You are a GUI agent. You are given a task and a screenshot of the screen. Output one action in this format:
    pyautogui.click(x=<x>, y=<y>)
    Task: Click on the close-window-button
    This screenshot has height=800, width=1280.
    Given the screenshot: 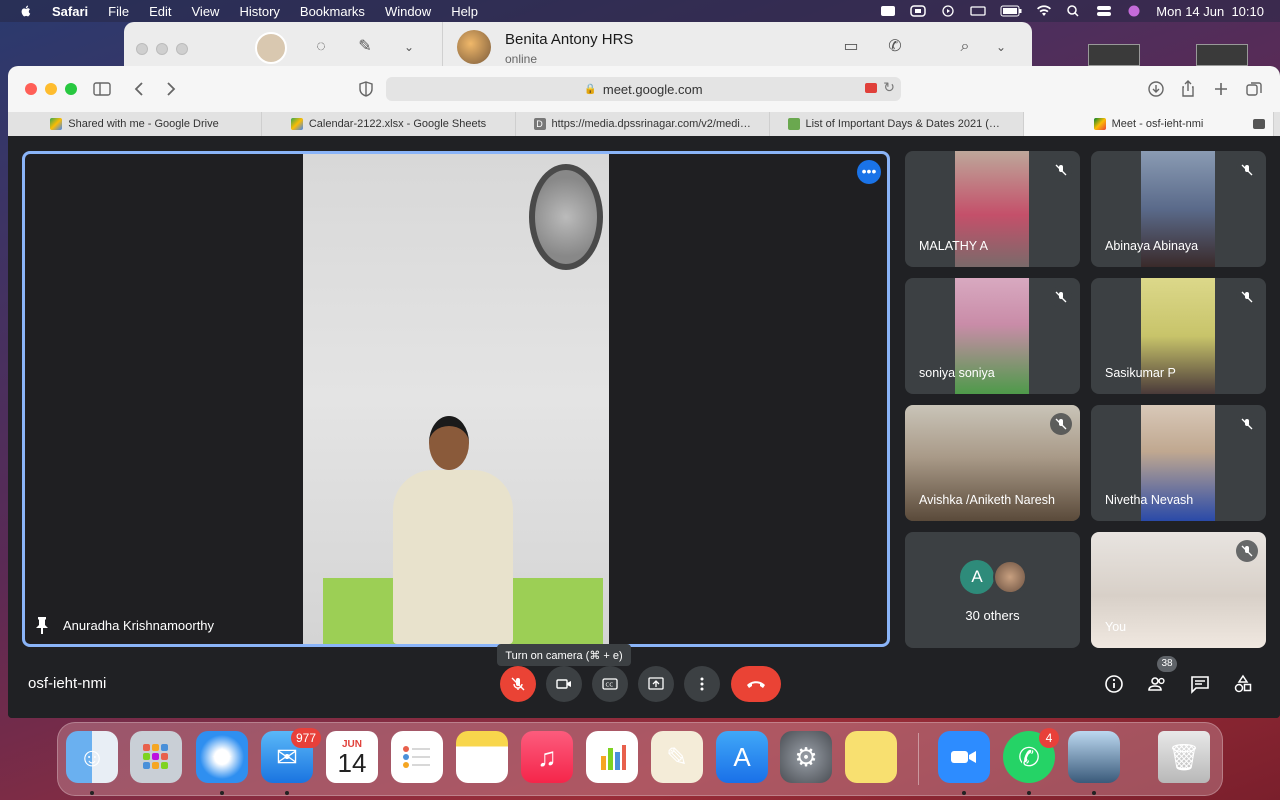 What is the action you would take?
    pyautogui.click(x=31, y=89)
    